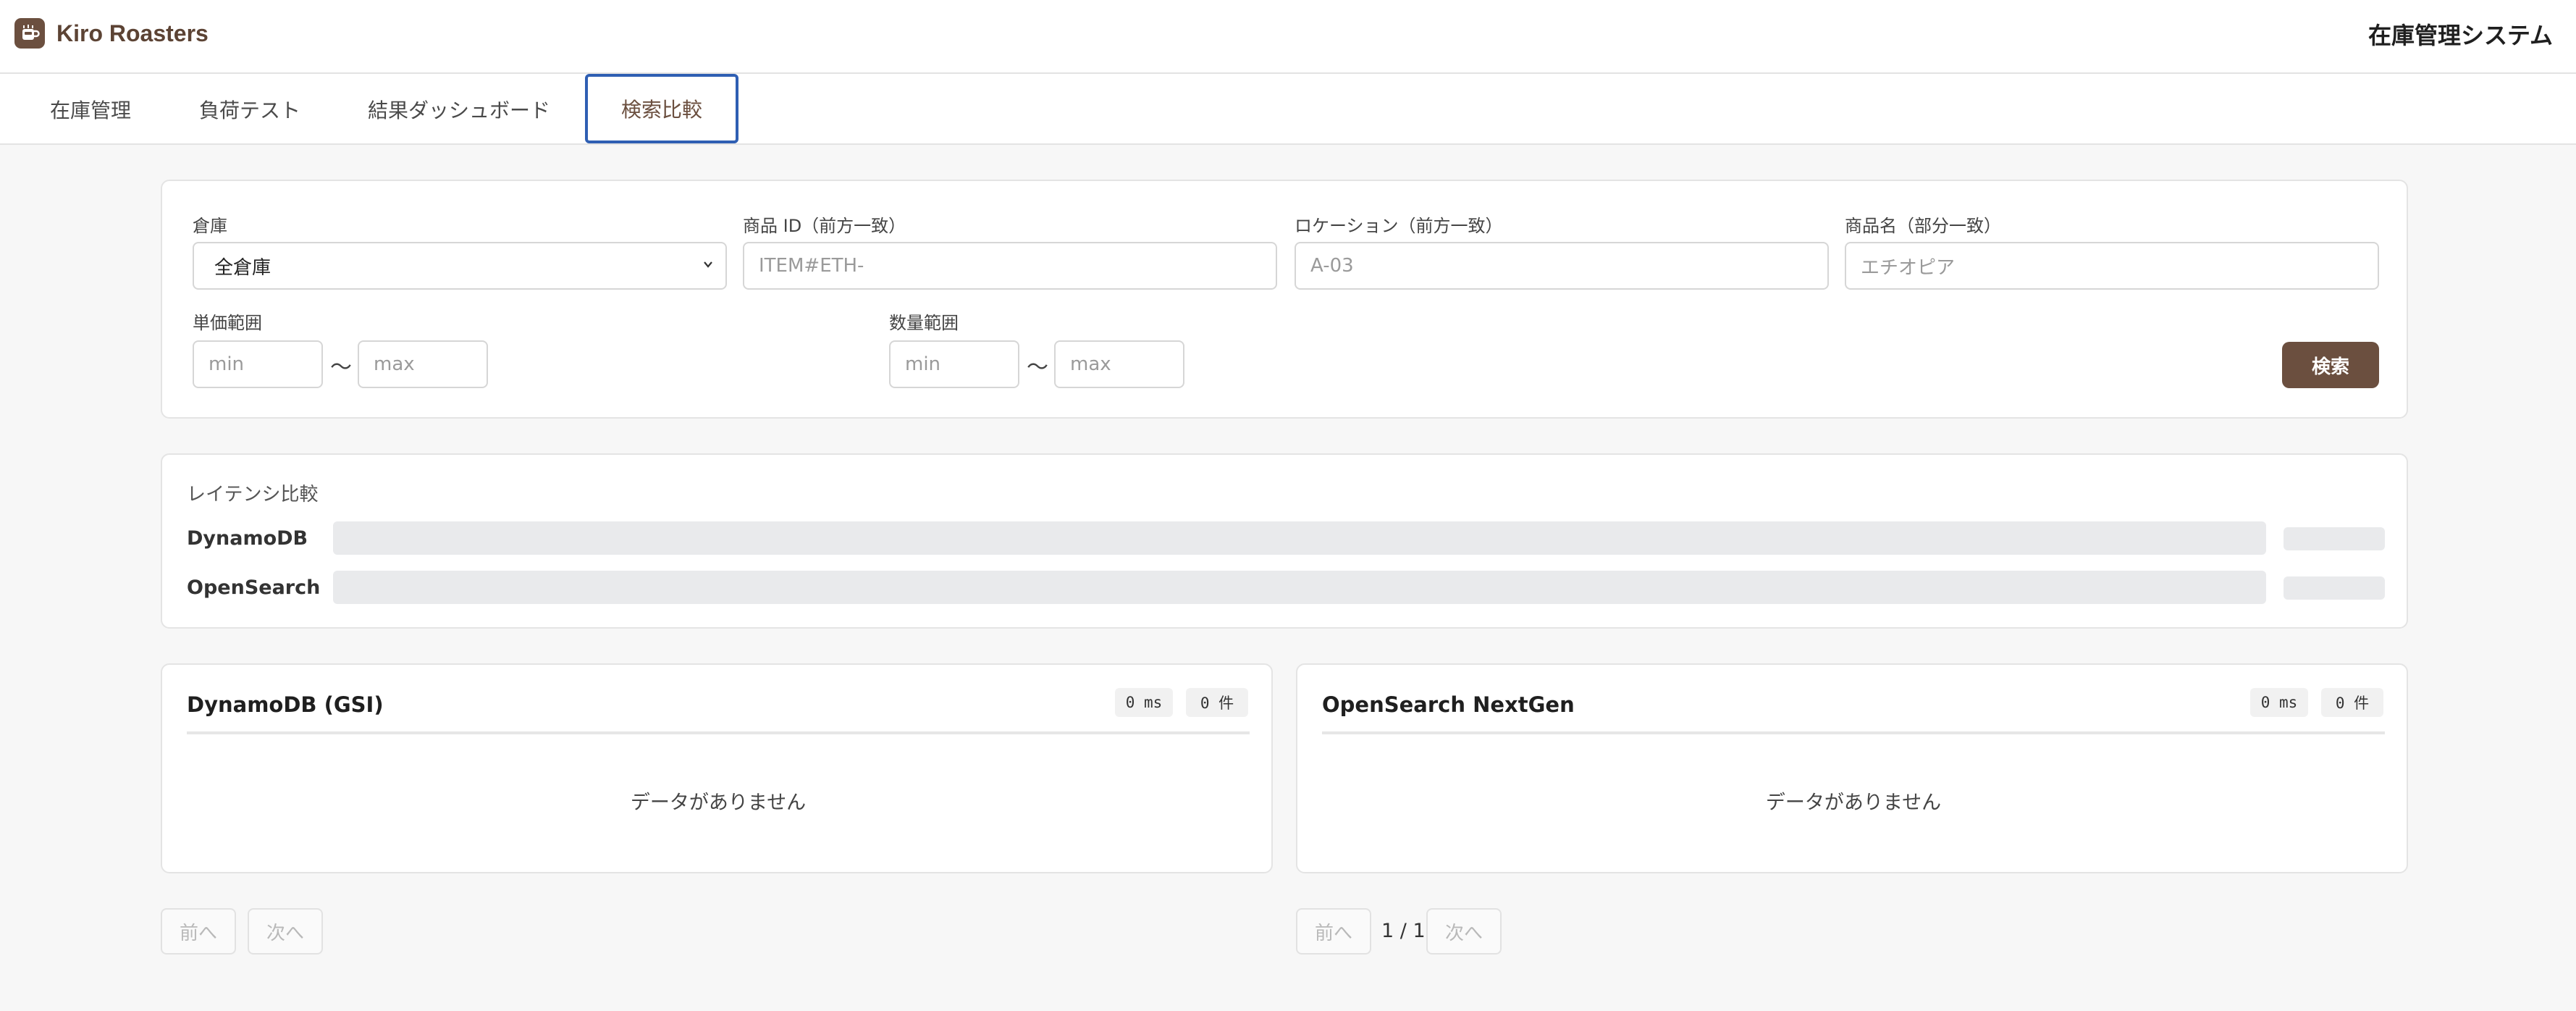 The image size is (2576, 1011). What do you see at coordinates (227, 323) in the screenshot?
I see `price-range-label: 単価範囲` at bounding box center [227, 323].